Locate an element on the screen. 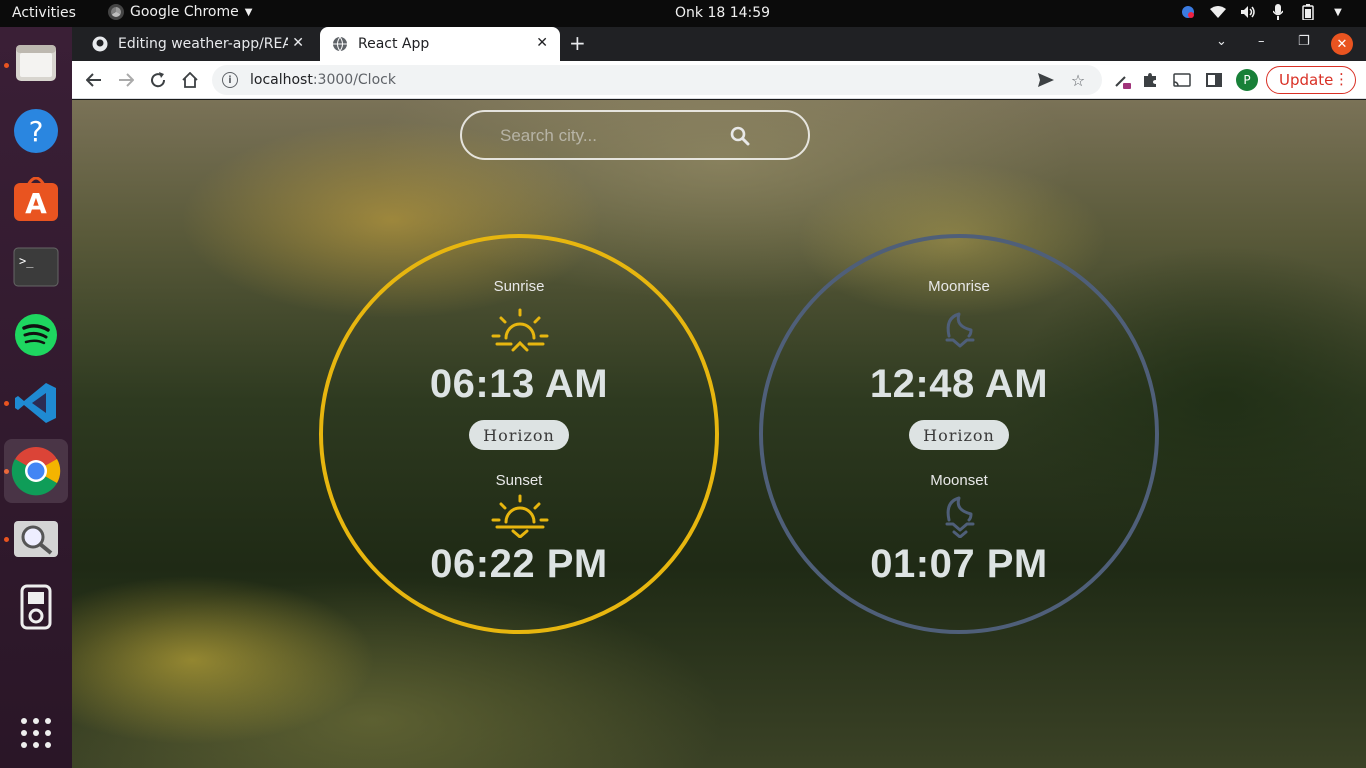 The image size is (1366, 768). side-panel-icon is located at coordinates (1214, 80).